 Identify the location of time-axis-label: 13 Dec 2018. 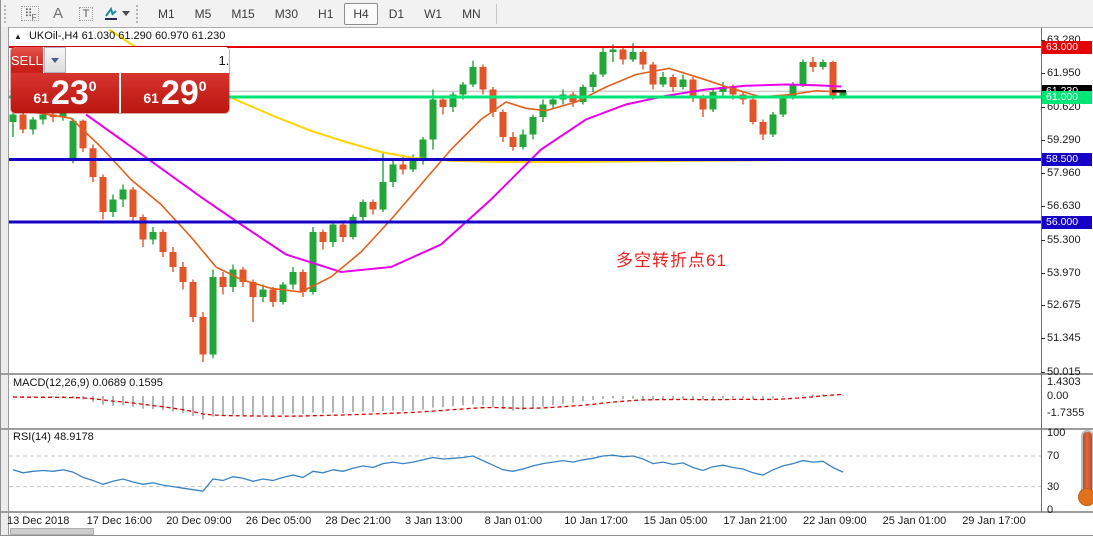
(38, 521).